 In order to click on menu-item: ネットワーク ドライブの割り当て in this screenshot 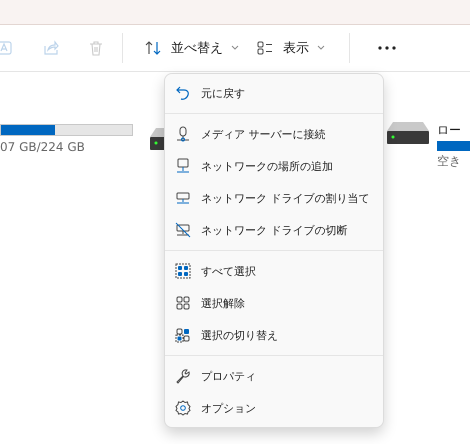, I will do `click(274, 198)`.